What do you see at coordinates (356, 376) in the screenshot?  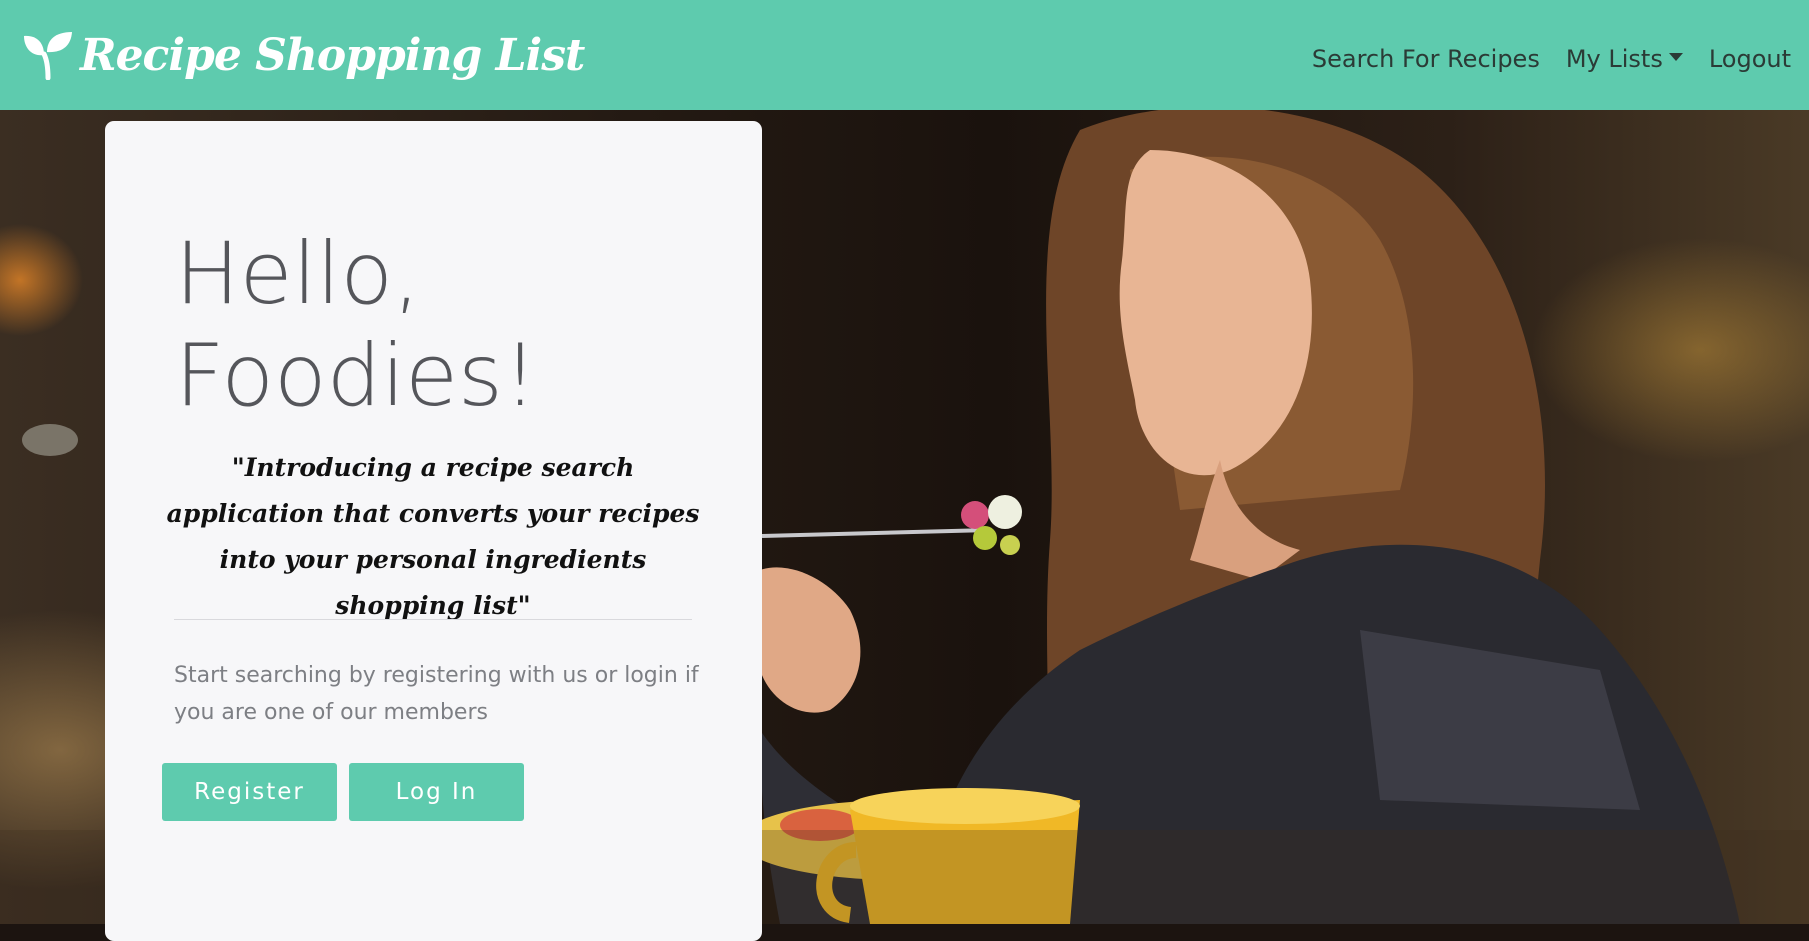 I see `hero-title-line-2: Foodies!` at bounding box center [356, 376].